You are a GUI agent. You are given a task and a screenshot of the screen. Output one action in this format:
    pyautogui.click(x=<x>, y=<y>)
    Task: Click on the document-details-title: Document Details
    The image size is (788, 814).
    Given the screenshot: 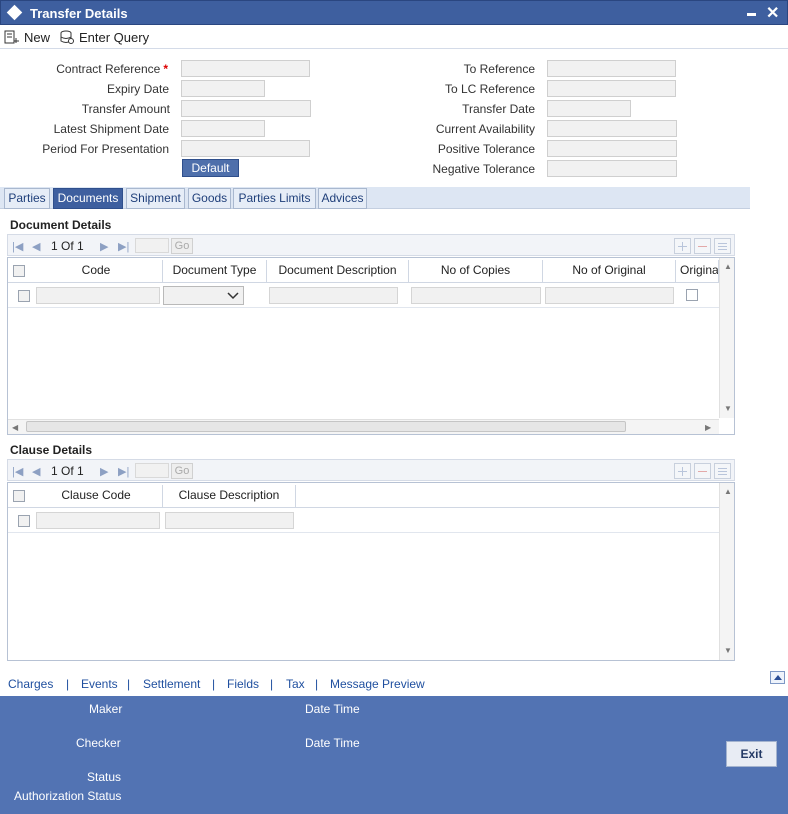 What is the action you would take?
    pyautogui.click(x=61, y=225)
    